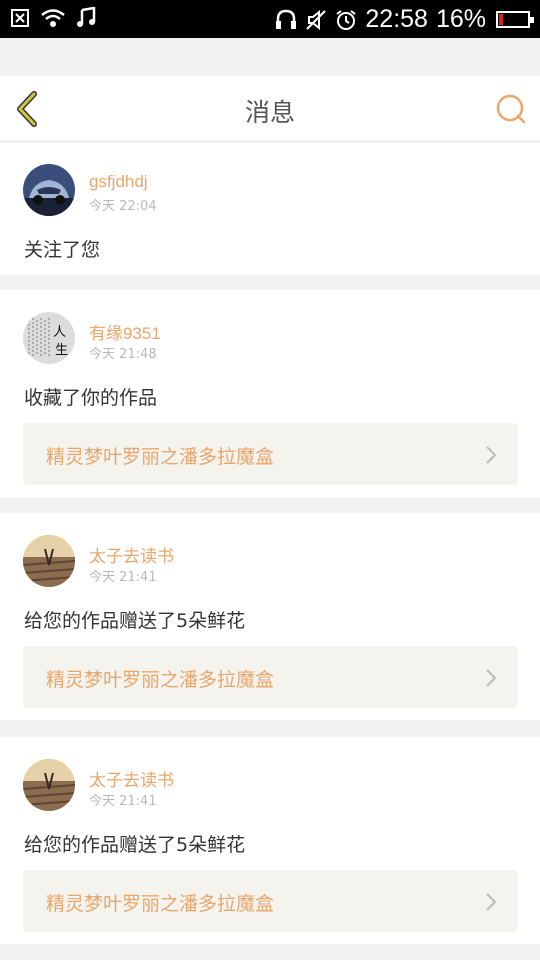 This screenshot has height=960, width=540. What do you see at coordinates (460, 19) in the screenshot?
I see `status-battery-percent: 16%` at bounding box center [460, 19].